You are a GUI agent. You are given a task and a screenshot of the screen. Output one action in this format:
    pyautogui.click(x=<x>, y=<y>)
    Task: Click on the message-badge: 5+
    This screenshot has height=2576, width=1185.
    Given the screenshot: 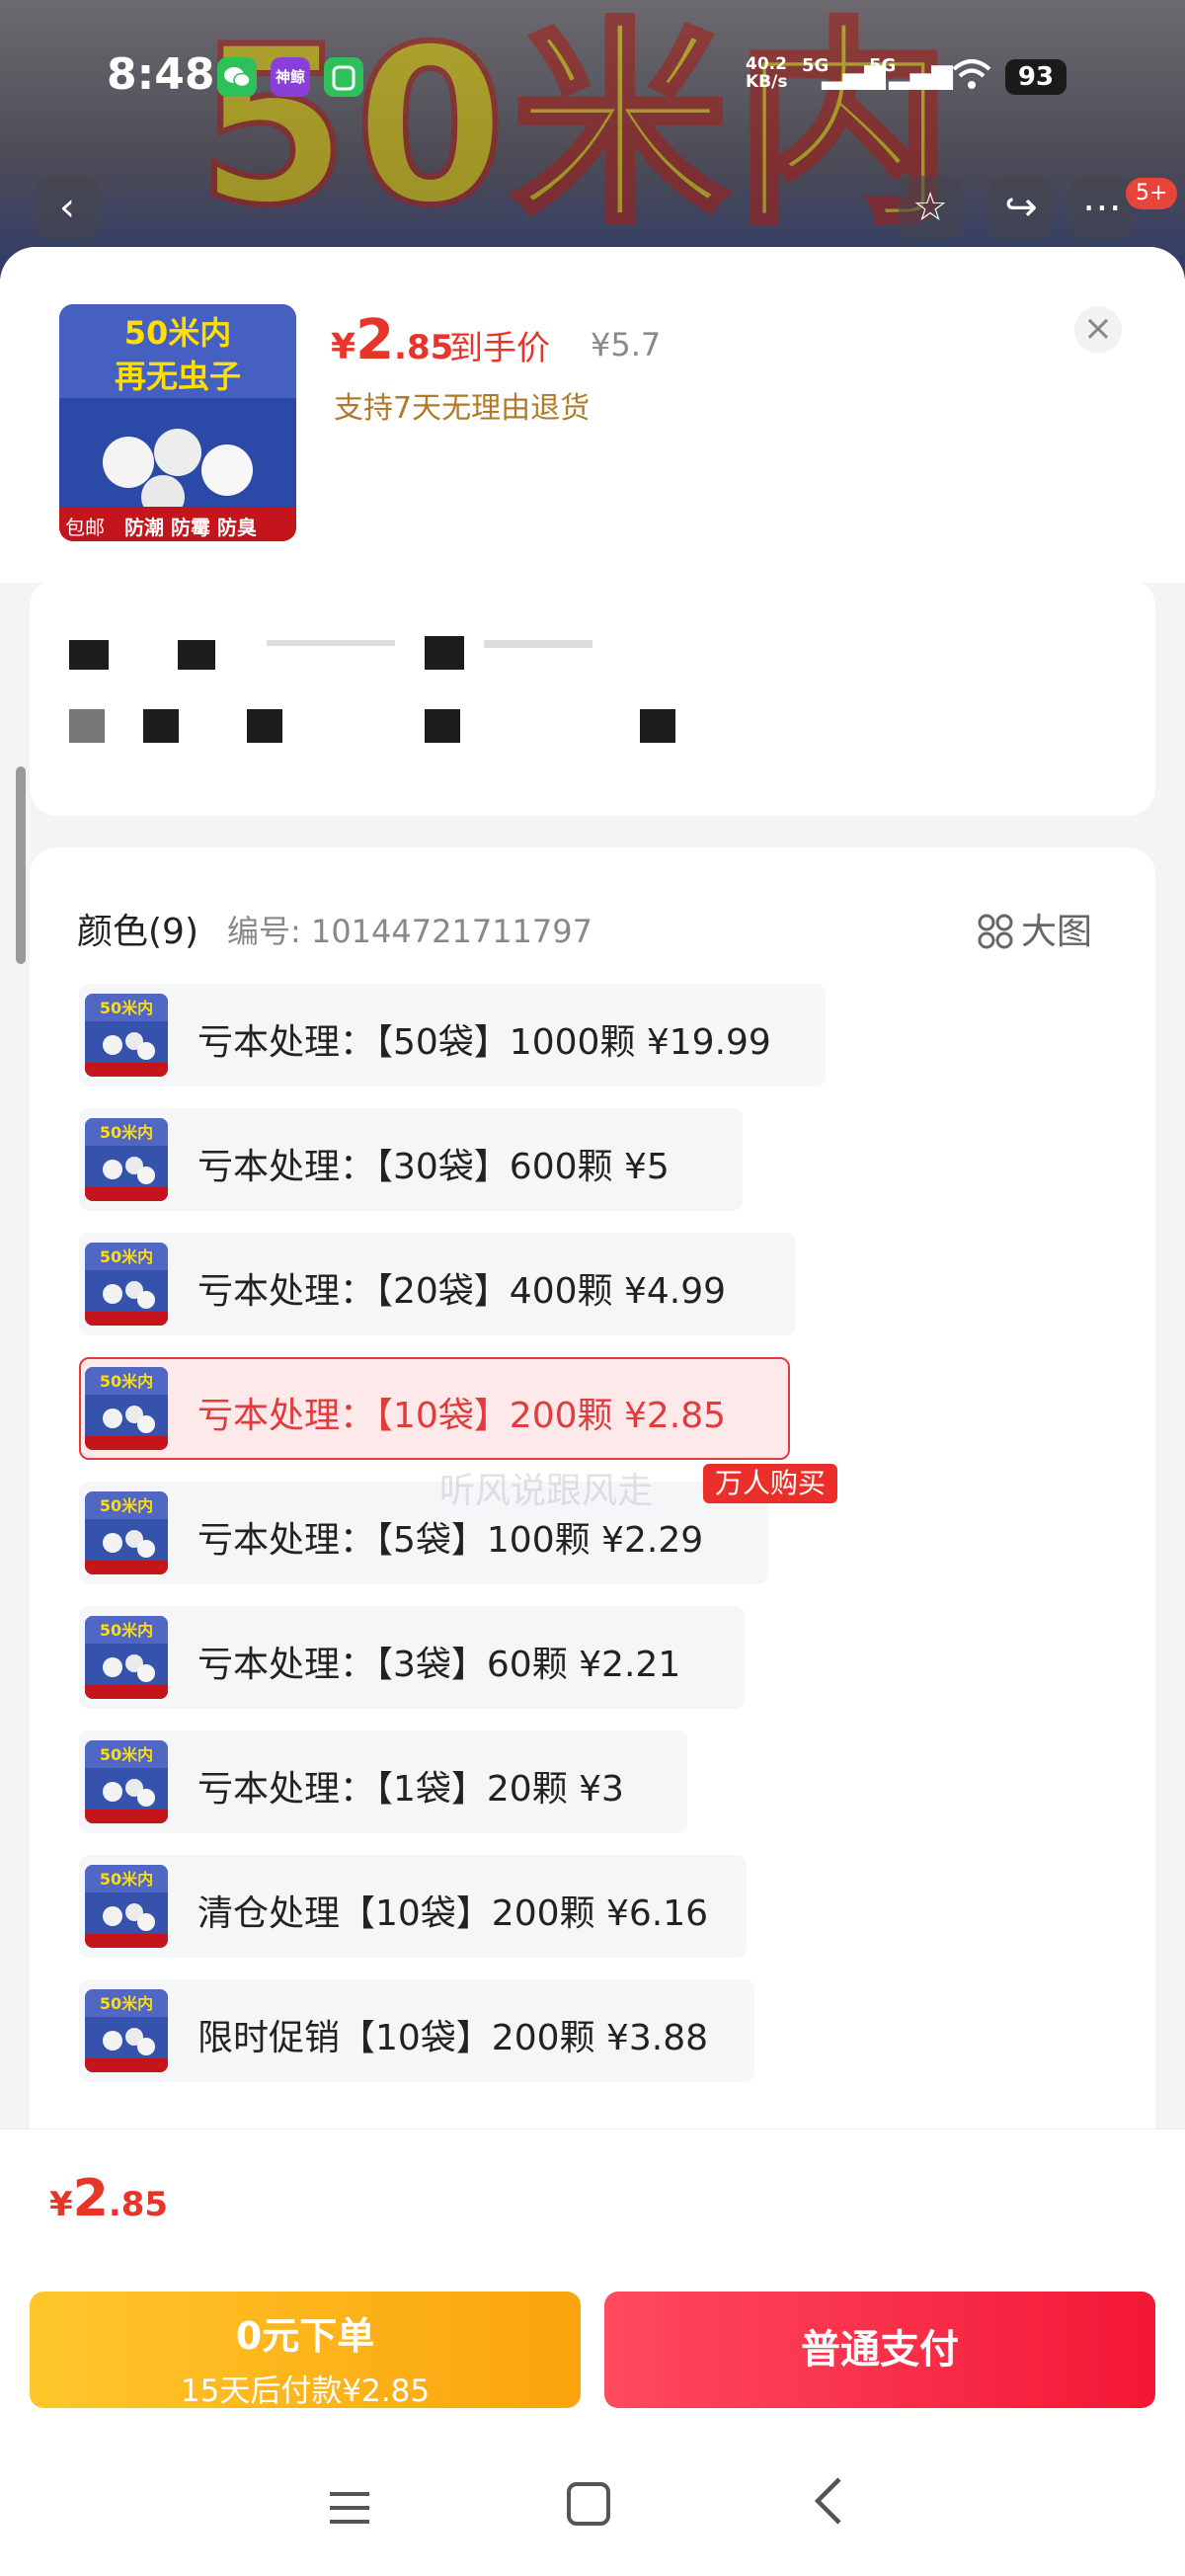 What is the action you would take?
    pyautogui.click(x=1152, y=193)
    